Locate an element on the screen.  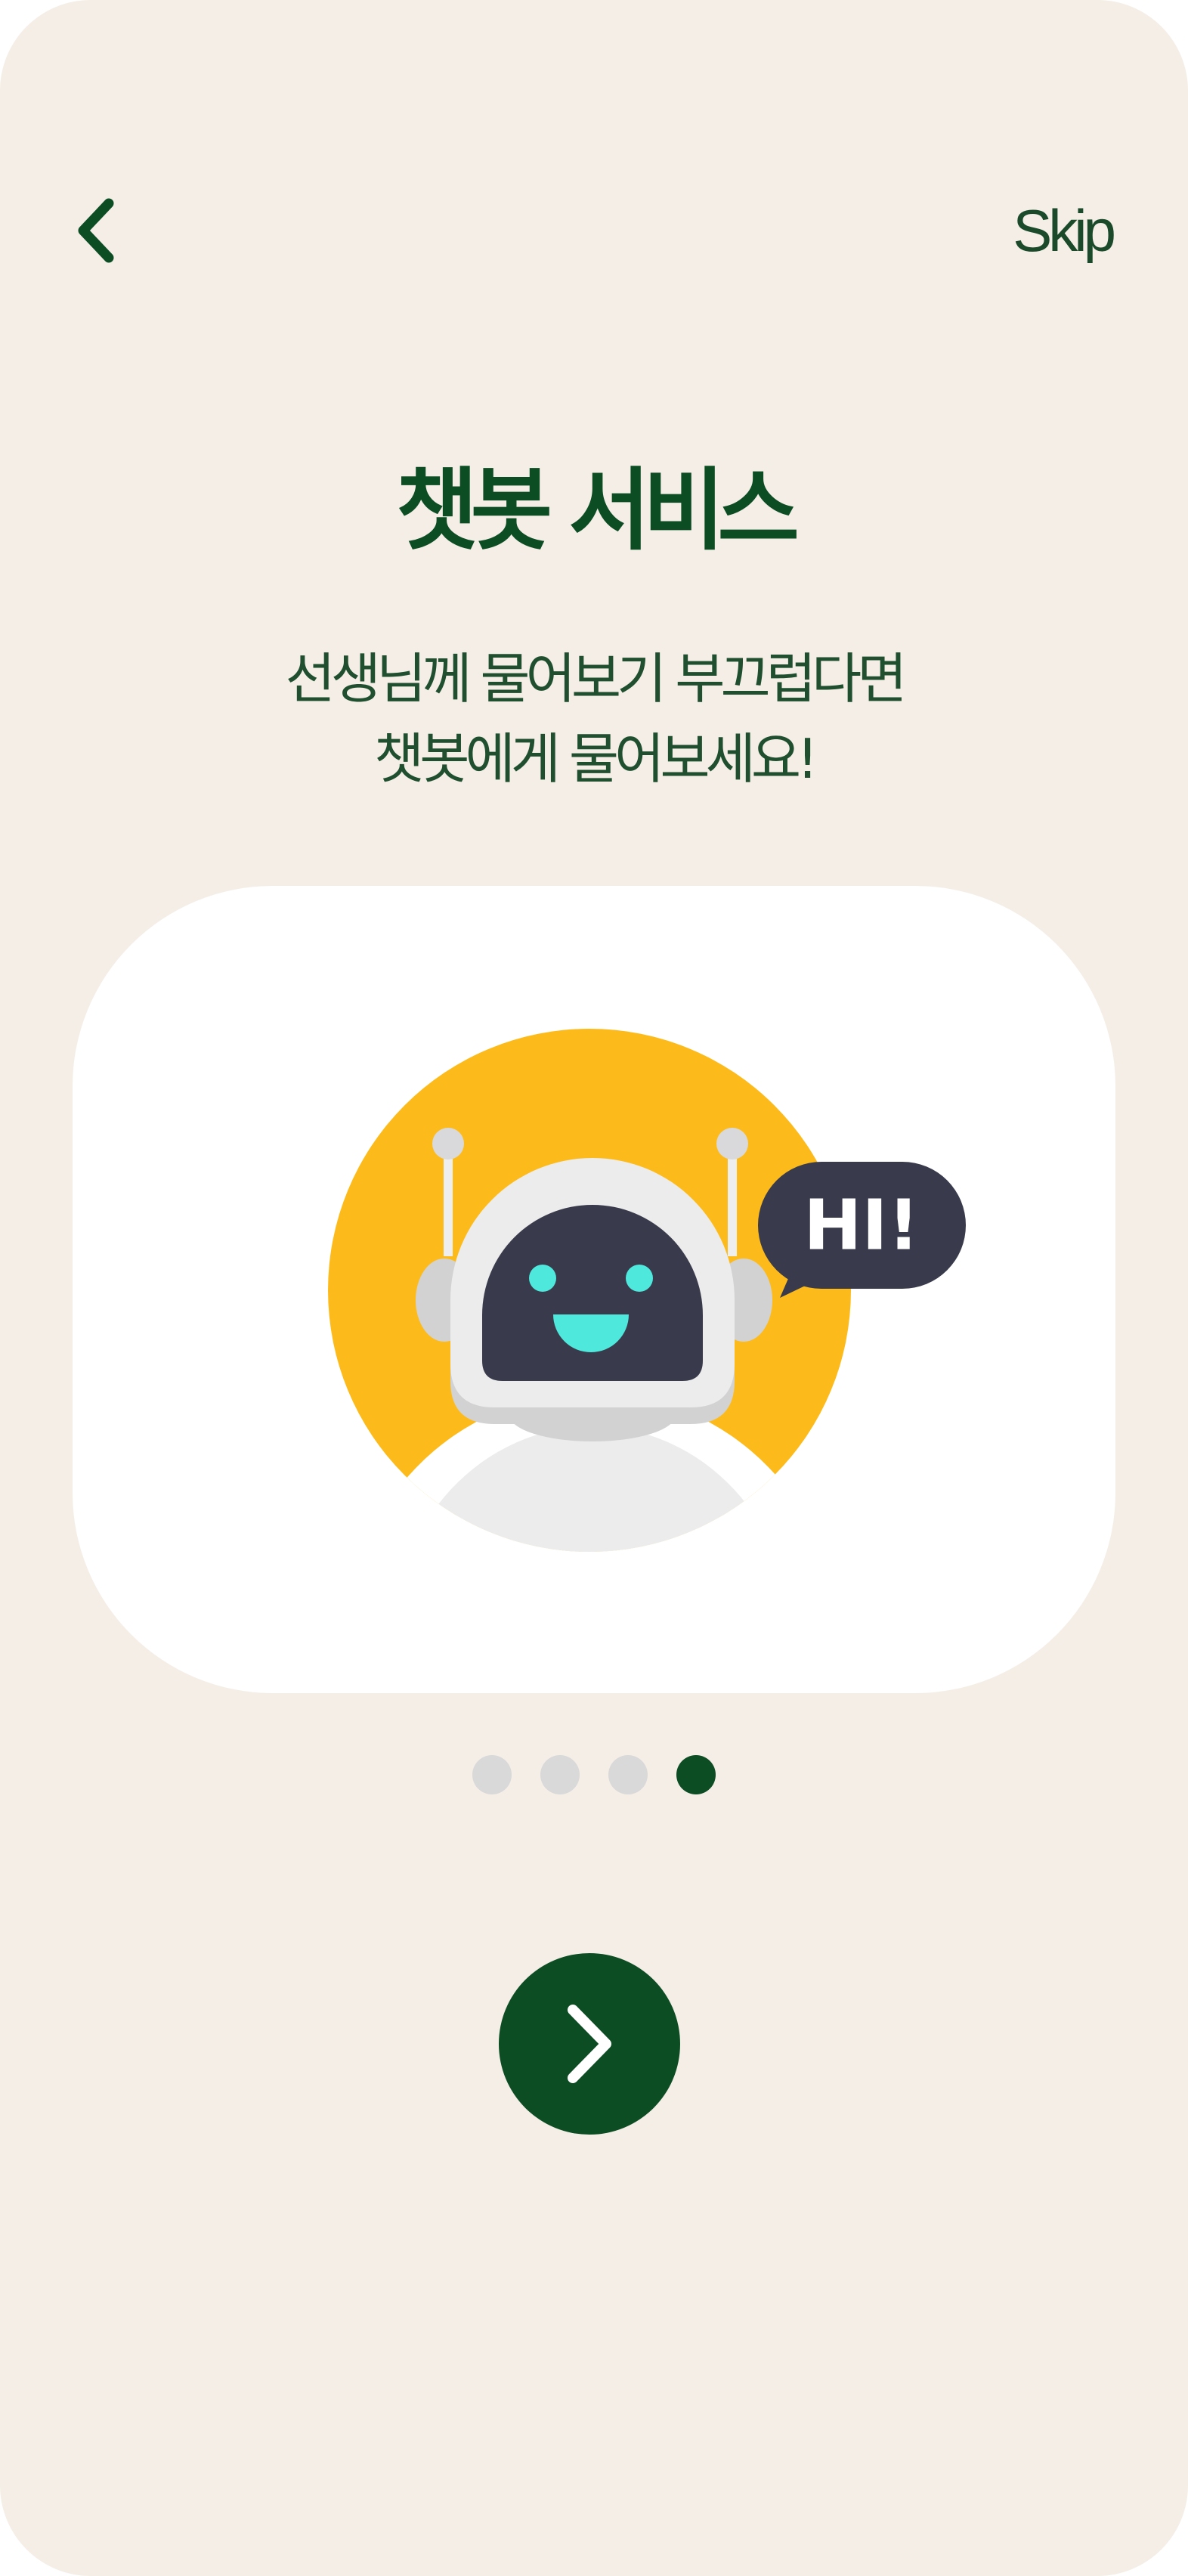
page-description: 선생님께 물어보기 부끄럽다면 챗봇에게 물어보세요! is located at coordinates (594, 719).